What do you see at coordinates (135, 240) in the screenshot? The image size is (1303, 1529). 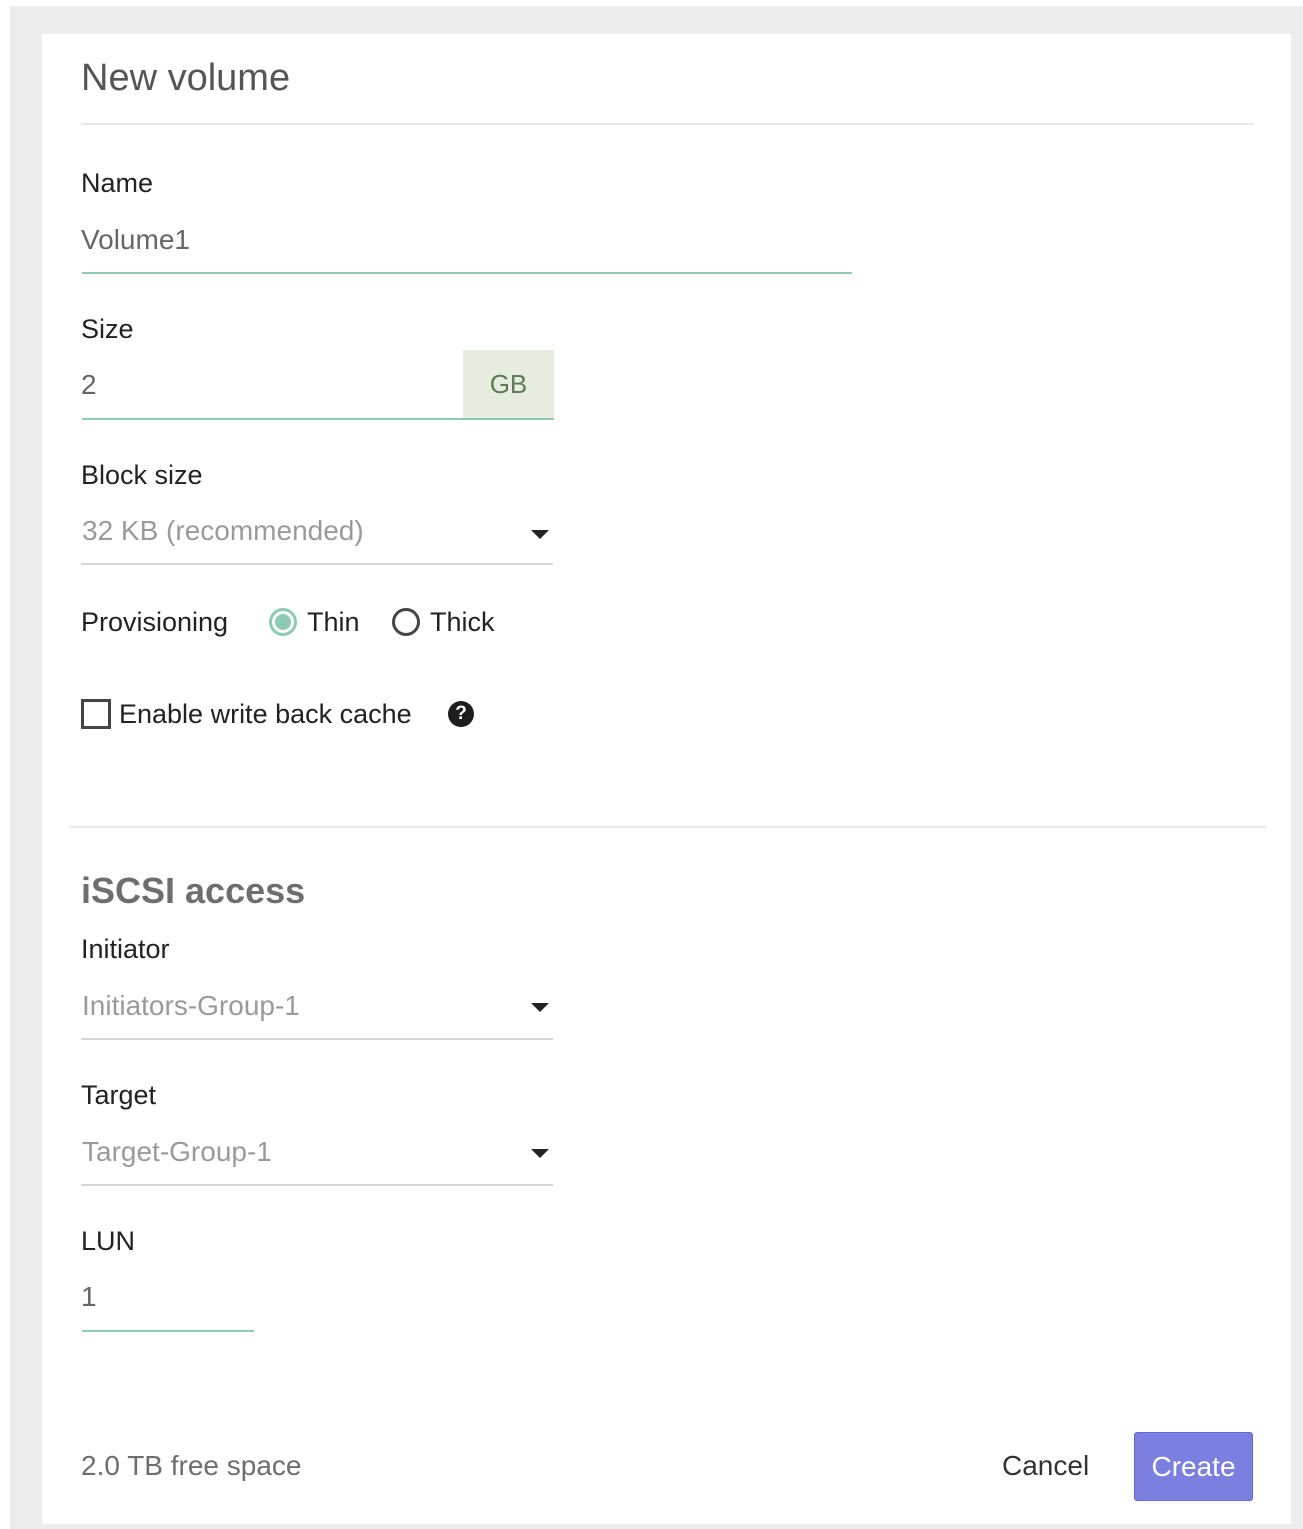 I see `name-input: Volume1` at bounding box center [135, 240].